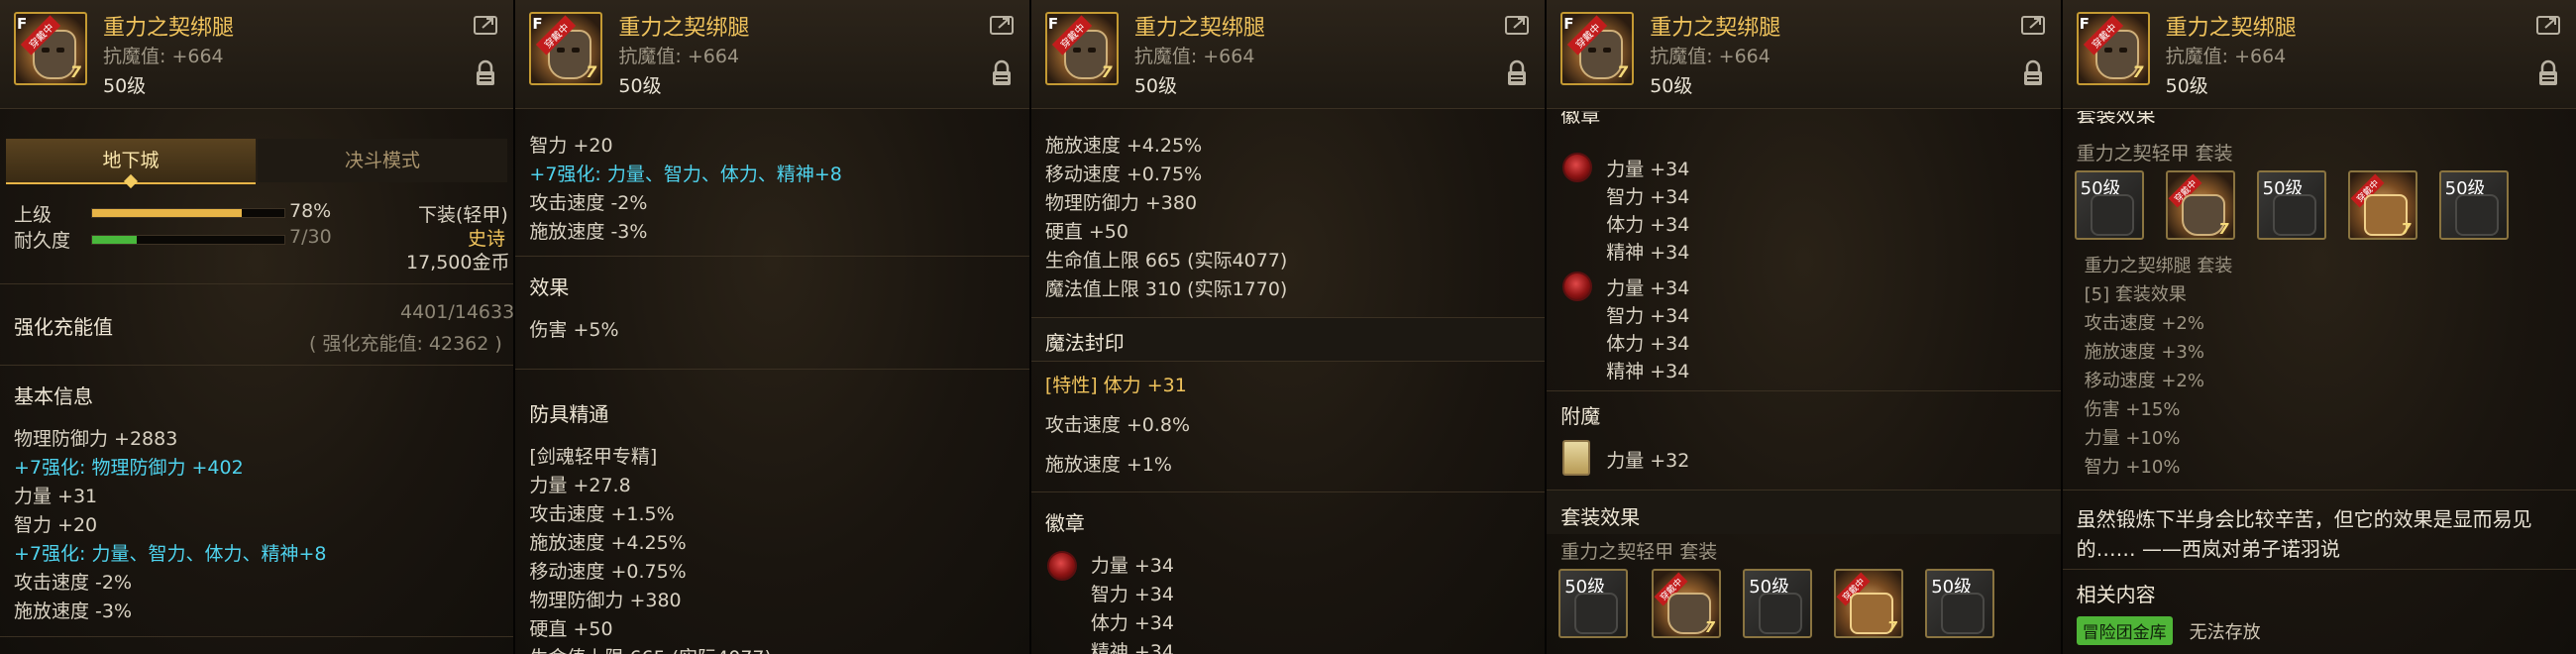 This screenshot has width=2576, height=654. I want to click on stat-line: 物理防御力 +2883, so click(96, 439).